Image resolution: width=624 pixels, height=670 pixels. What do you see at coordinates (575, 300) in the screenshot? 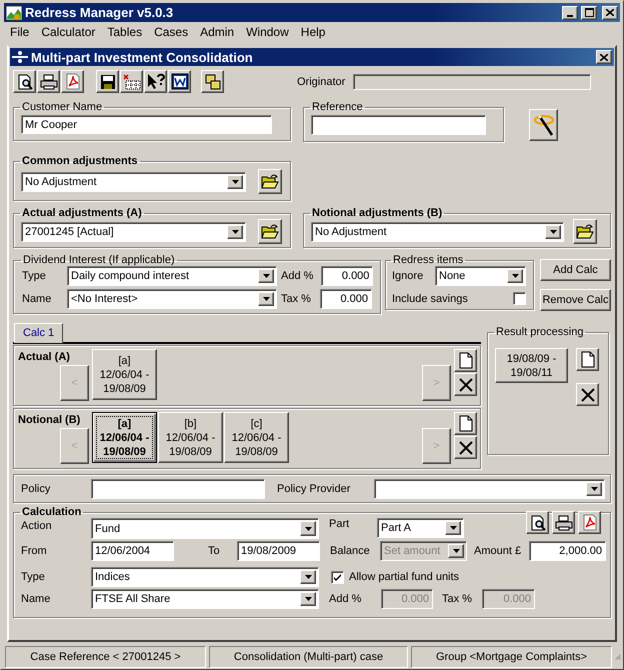
I see `action-button: Remove Calc` at bounding box center [575, 300].